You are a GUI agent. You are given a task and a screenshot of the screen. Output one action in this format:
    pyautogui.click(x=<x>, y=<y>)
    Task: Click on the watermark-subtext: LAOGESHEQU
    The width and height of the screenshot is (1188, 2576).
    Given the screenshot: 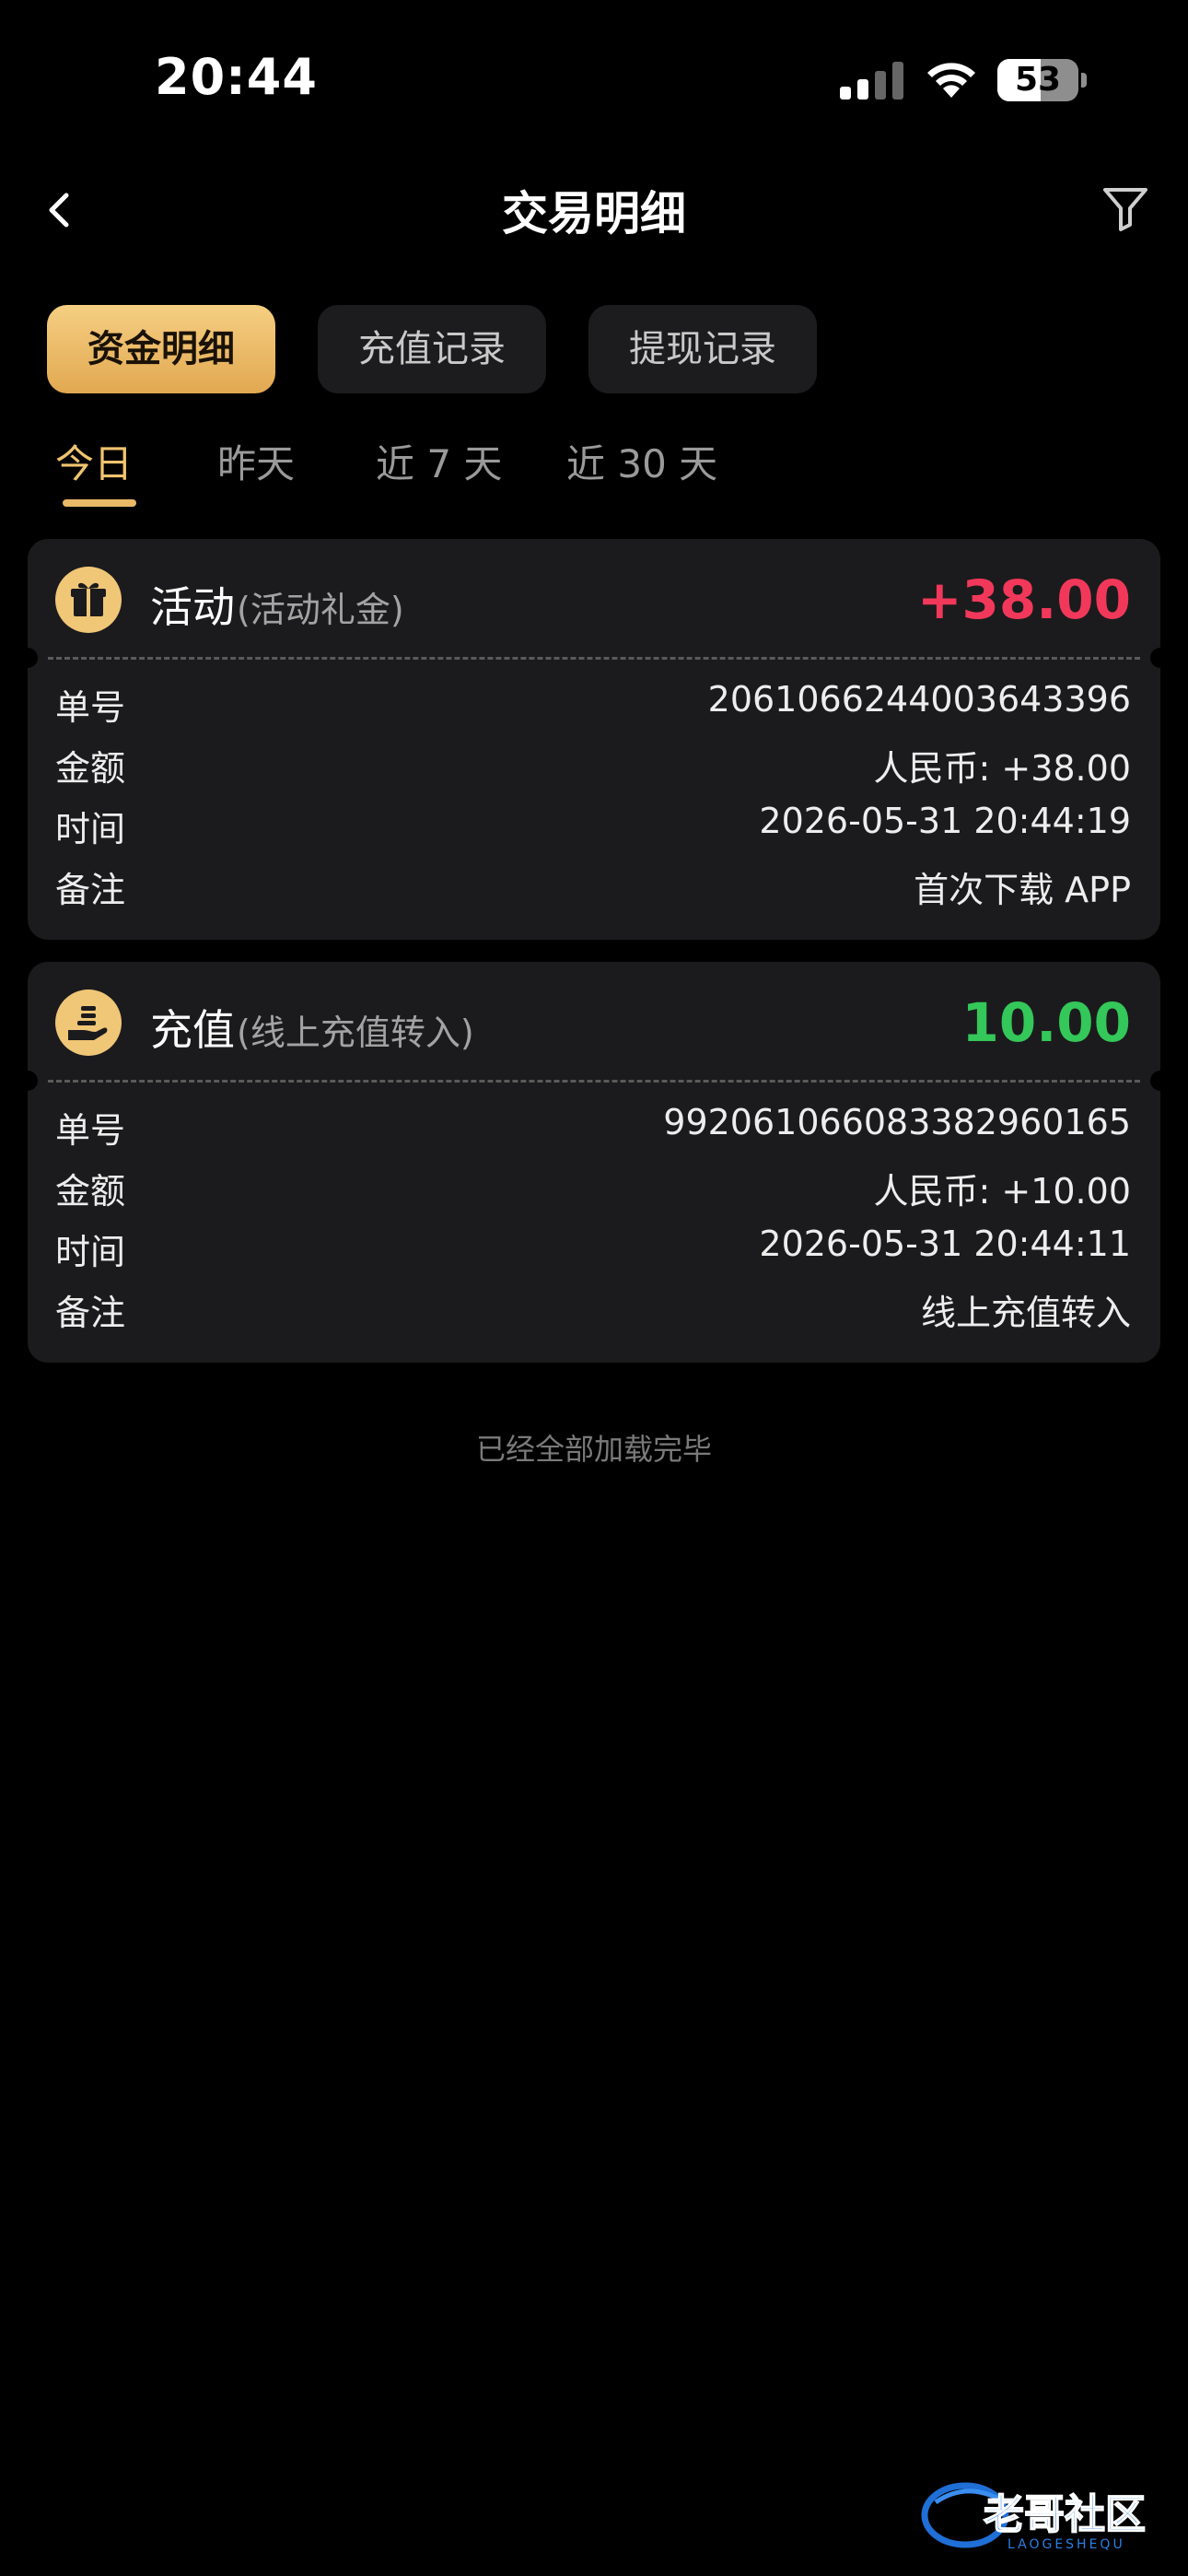 What is the action you would take?
    pyautogui.click(x=1066, y=2544)
    